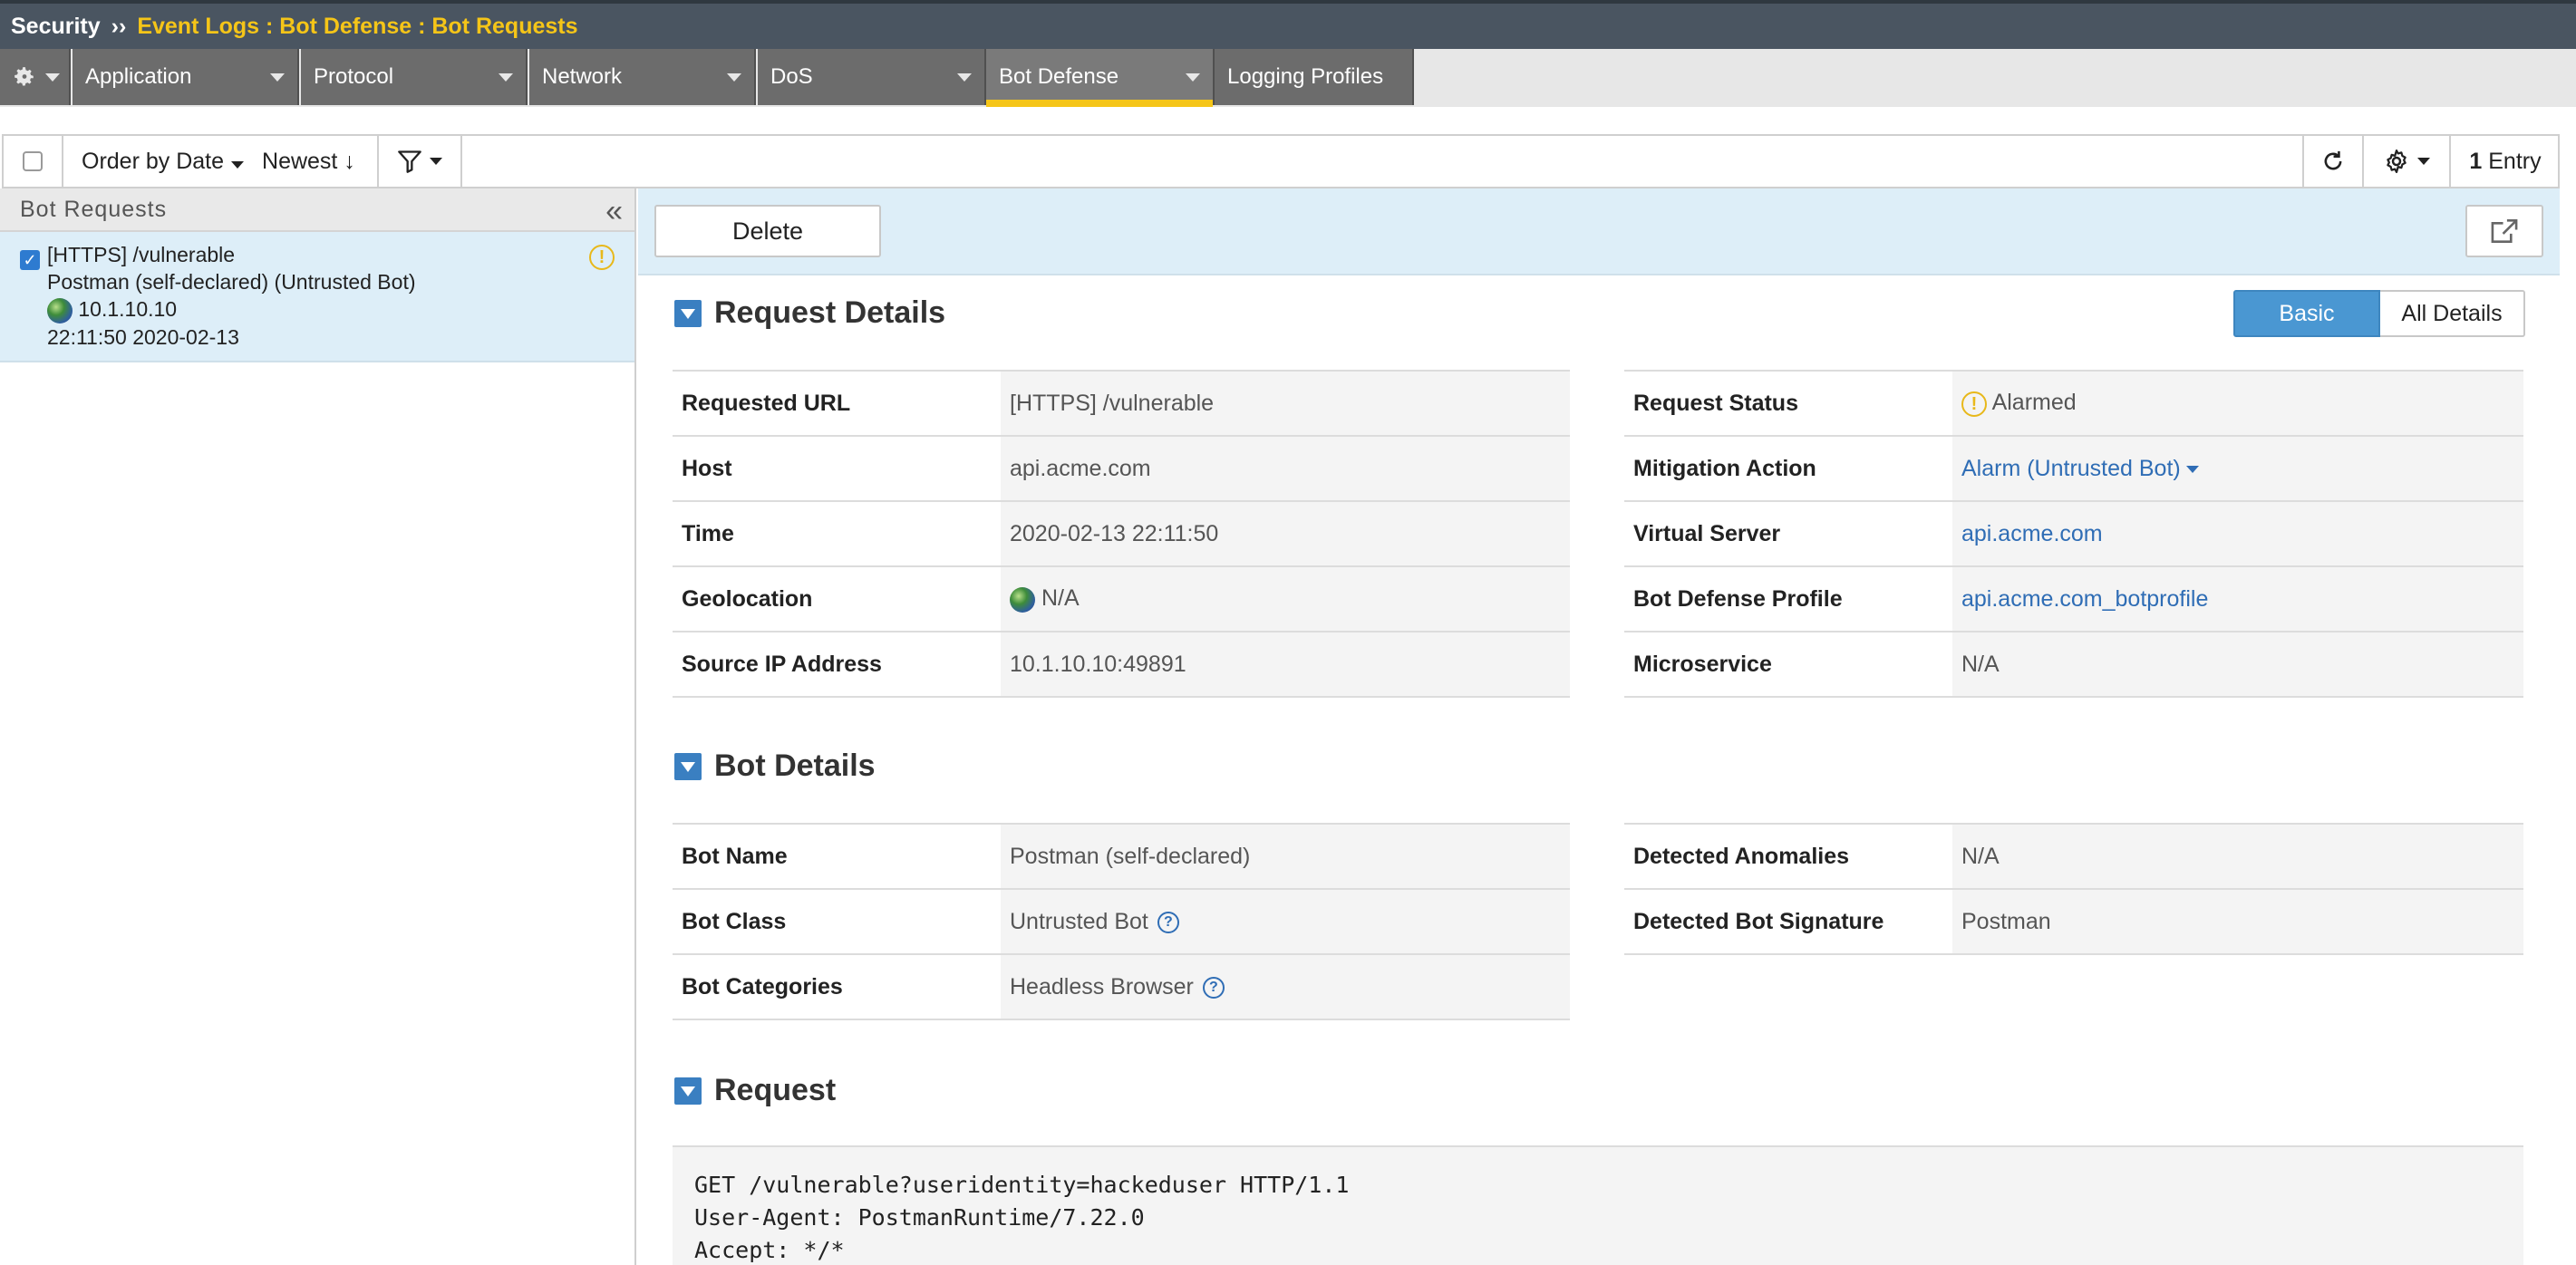  What do you see at coordinates (2034, 402) in the screenshot?
I see `status-value: Alarmed` at bounding box center [2034, 402].